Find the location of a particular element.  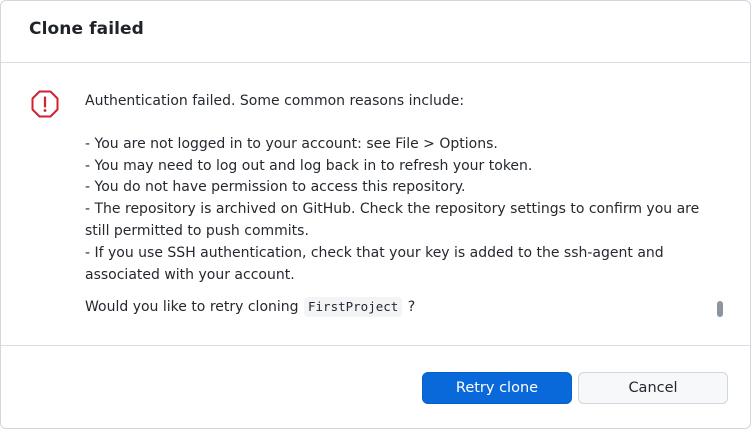

dialog-title: Clone failed is located at coordinates (86, 29).